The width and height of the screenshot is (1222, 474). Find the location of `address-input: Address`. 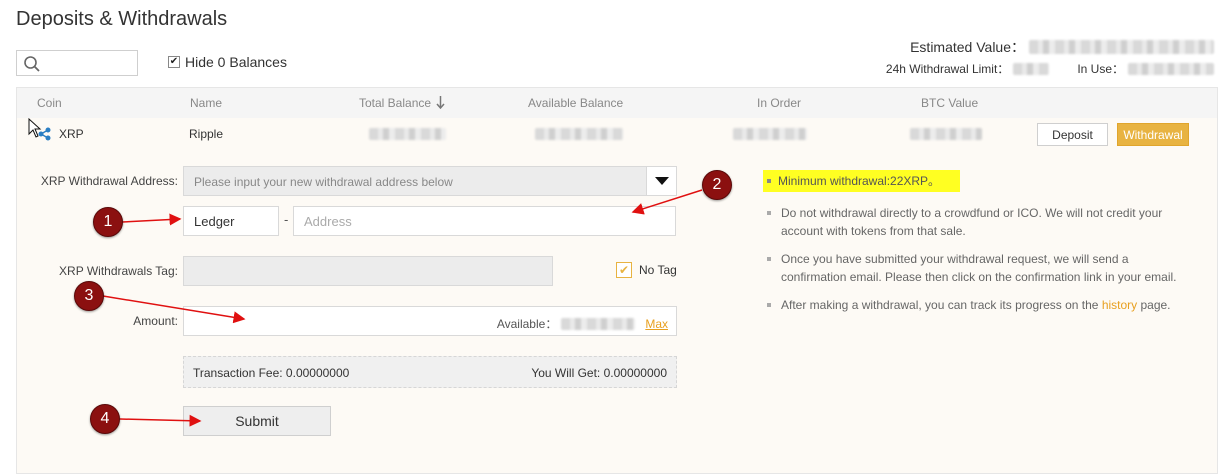

address-input: Address is located at coordinates (484, 221).